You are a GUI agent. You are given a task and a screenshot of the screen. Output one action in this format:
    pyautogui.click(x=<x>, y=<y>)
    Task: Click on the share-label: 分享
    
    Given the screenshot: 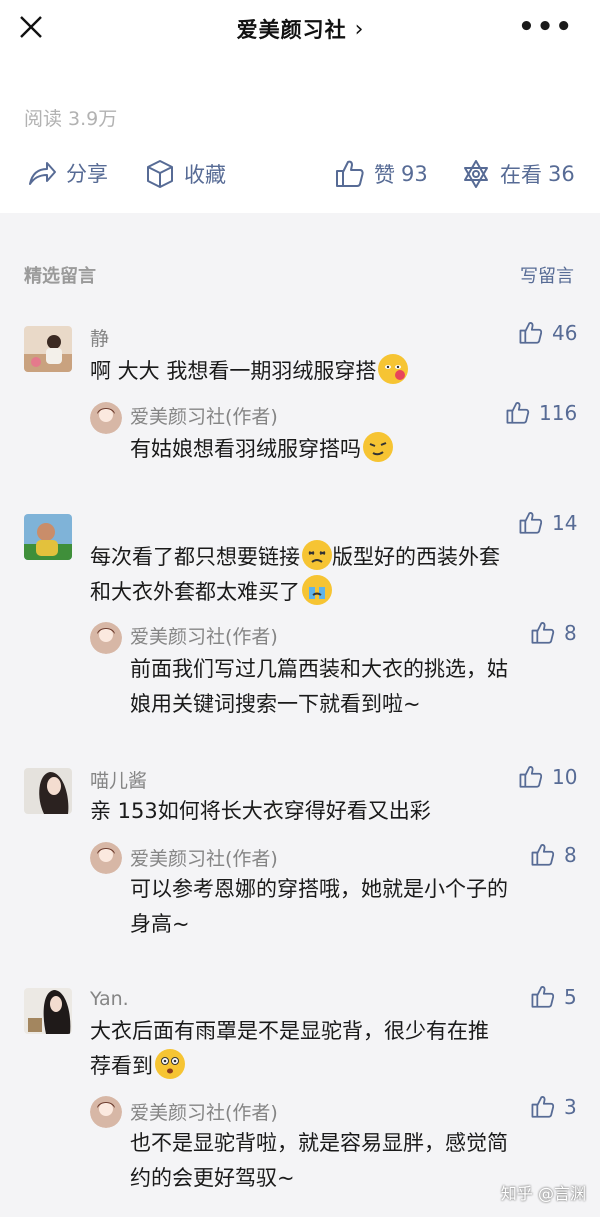 What is the action you would take?
    pyautogui.click(x=87, y=174)
    